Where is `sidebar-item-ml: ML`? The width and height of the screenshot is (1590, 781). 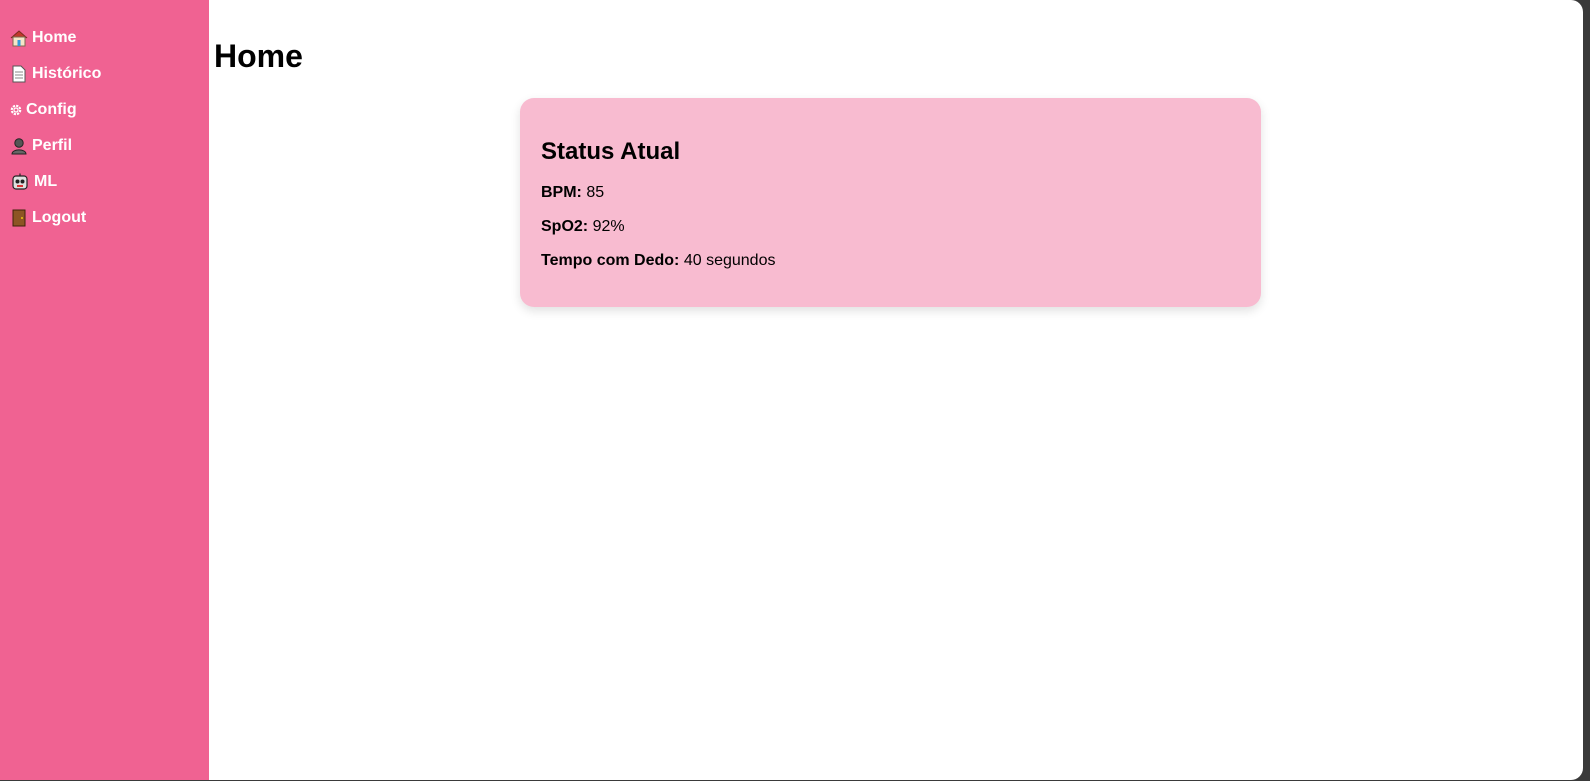 sidebar-item-ml: ML is located at coordinates (104, 182).